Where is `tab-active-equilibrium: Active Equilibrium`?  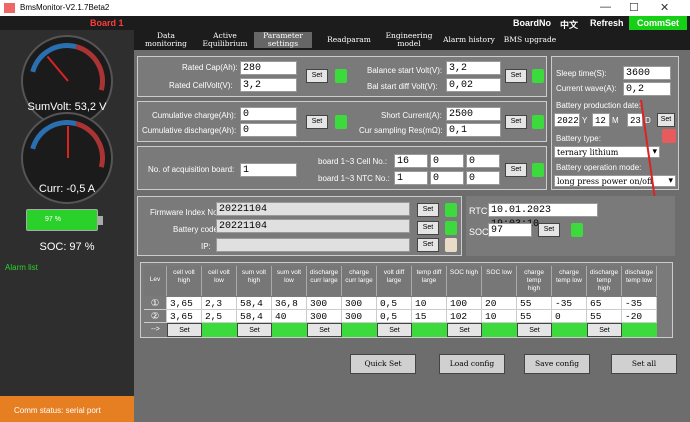
tab-active-equilibrium: Active Equilibrium is located at coordinates (225, 40).